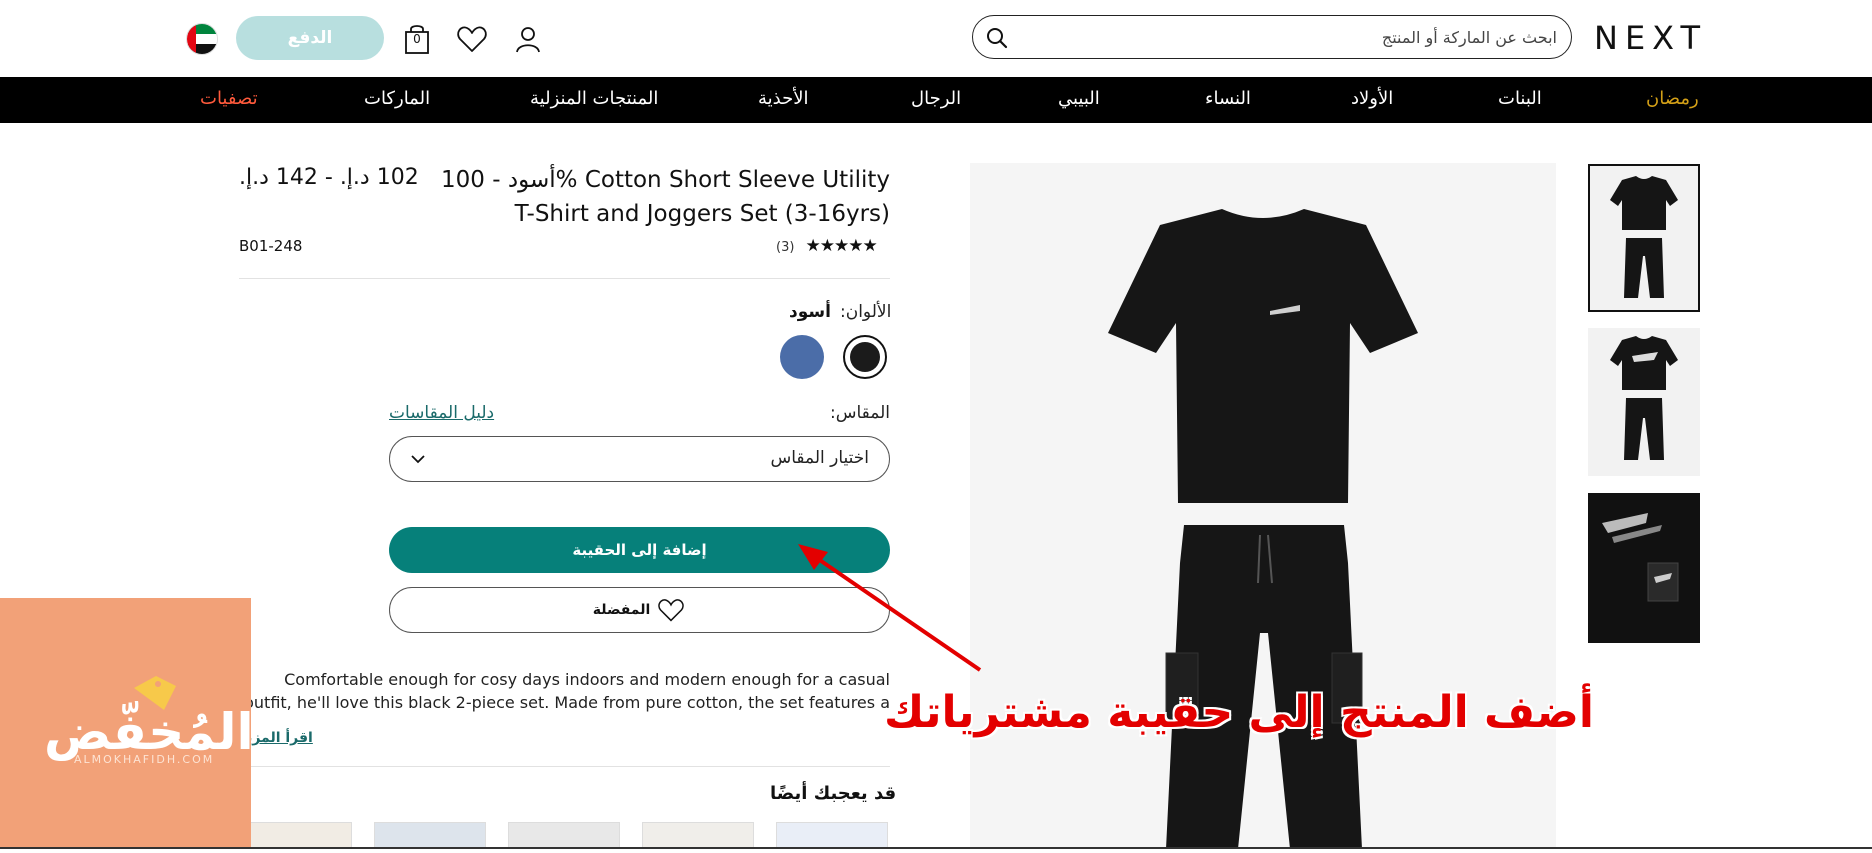  What do you see at coordinates (144, 759) in the screenshot?
I see `watermark-url: ALMOKHAFIDH.COM` at bounding box center [144, 759].